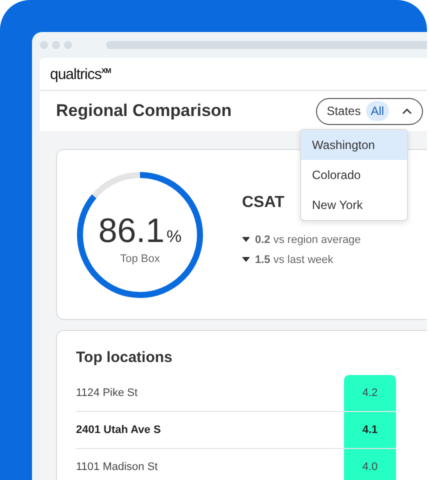 The width and height of the screenshot is (429, 480). I want to click on filter-value: All, so click(378, 111).